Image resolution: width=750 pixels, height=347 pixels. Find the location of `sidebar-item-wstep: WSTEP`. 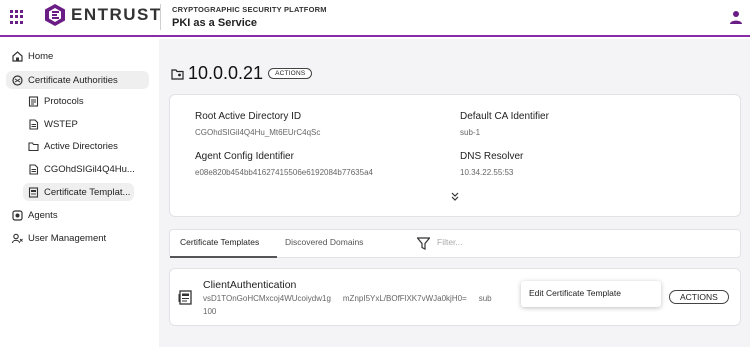

sidebar-item-wstep: WSTEP is located at coordinates (53, 124).